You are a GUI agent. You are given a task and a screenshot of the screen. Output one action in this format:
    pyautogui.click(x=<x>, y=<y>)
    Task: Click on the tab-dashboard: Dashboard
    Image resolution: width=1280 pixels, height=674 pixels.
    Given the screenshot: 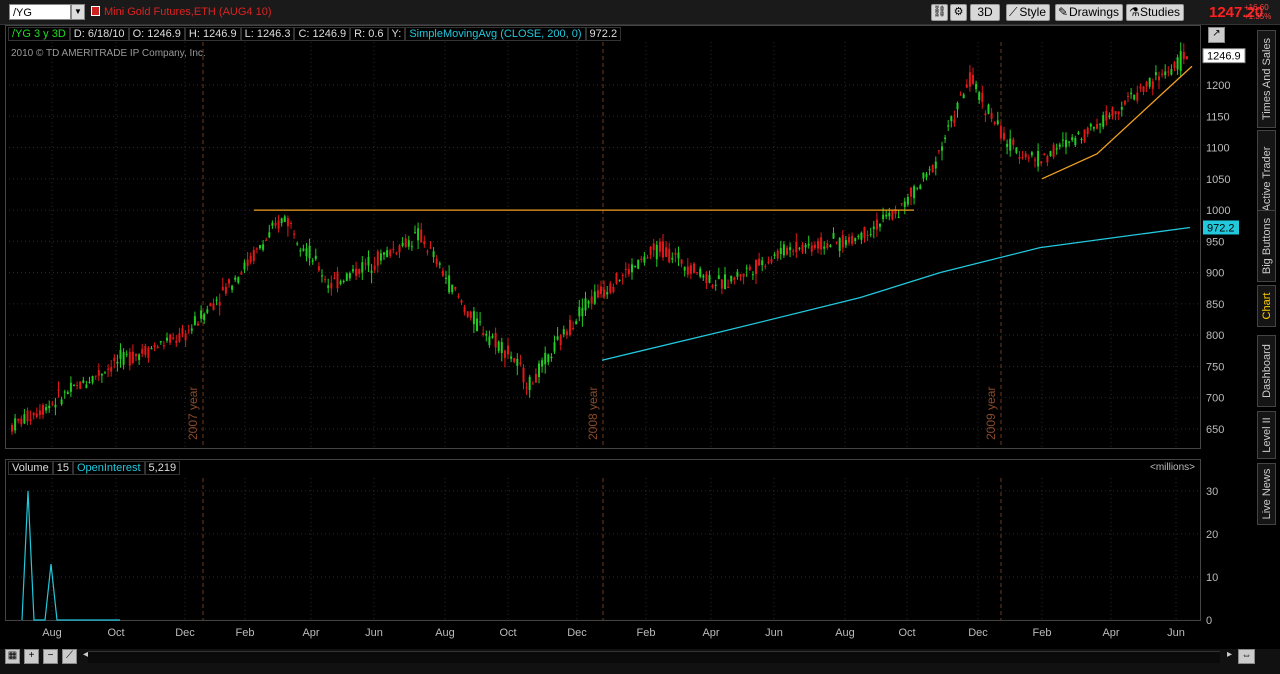 What is the action you would take?
    pyautogui.click(x=1266, y=371)
    